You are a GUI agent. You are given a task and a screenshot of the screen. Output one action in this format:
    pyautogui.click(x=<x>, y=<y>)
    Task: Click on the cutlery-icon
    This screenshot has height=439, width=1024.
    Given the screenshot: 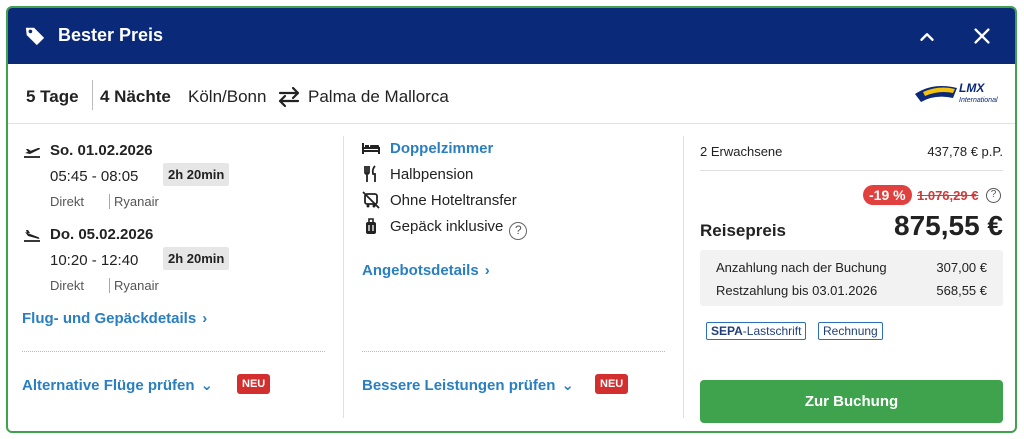 What is the action you would take?
    pyautogui.click(x=370, y=173)
    